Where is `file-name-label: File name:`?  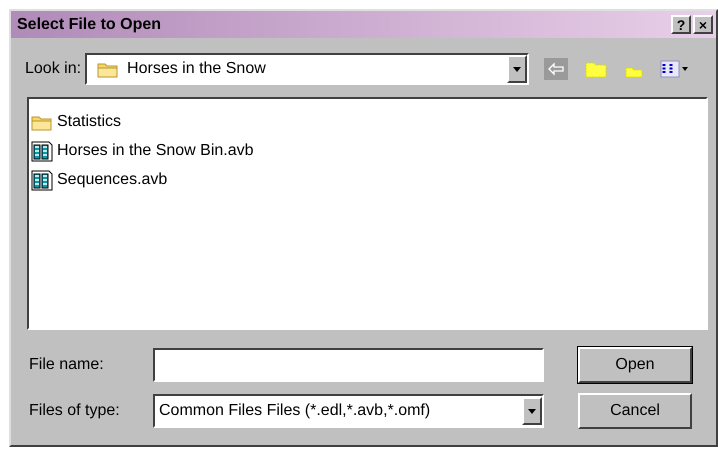 file-name-label: File name: is located at coordinates (67, 365).